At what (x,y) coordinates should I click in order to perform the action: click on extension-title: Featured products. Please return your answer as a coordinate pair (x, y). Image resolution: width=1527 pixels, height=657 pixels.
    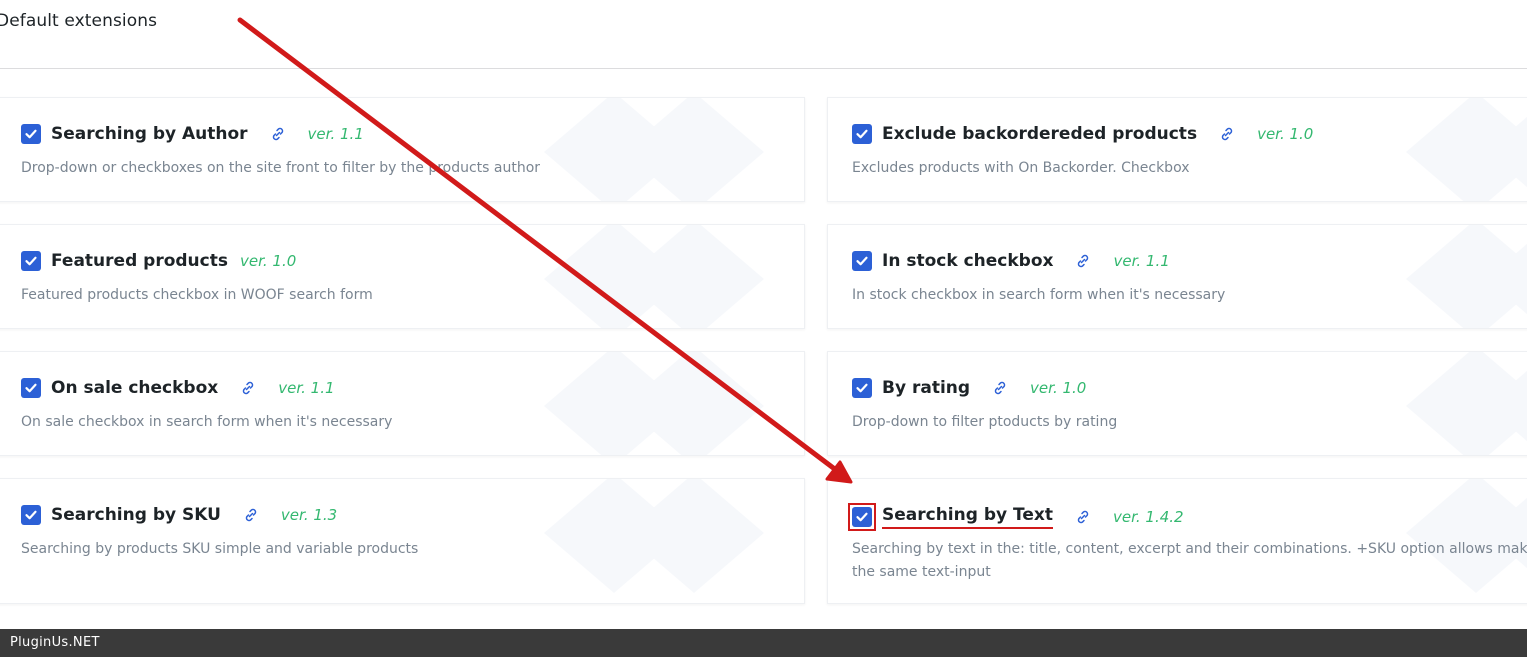
    Looking at the image, I should click on (139, 261).